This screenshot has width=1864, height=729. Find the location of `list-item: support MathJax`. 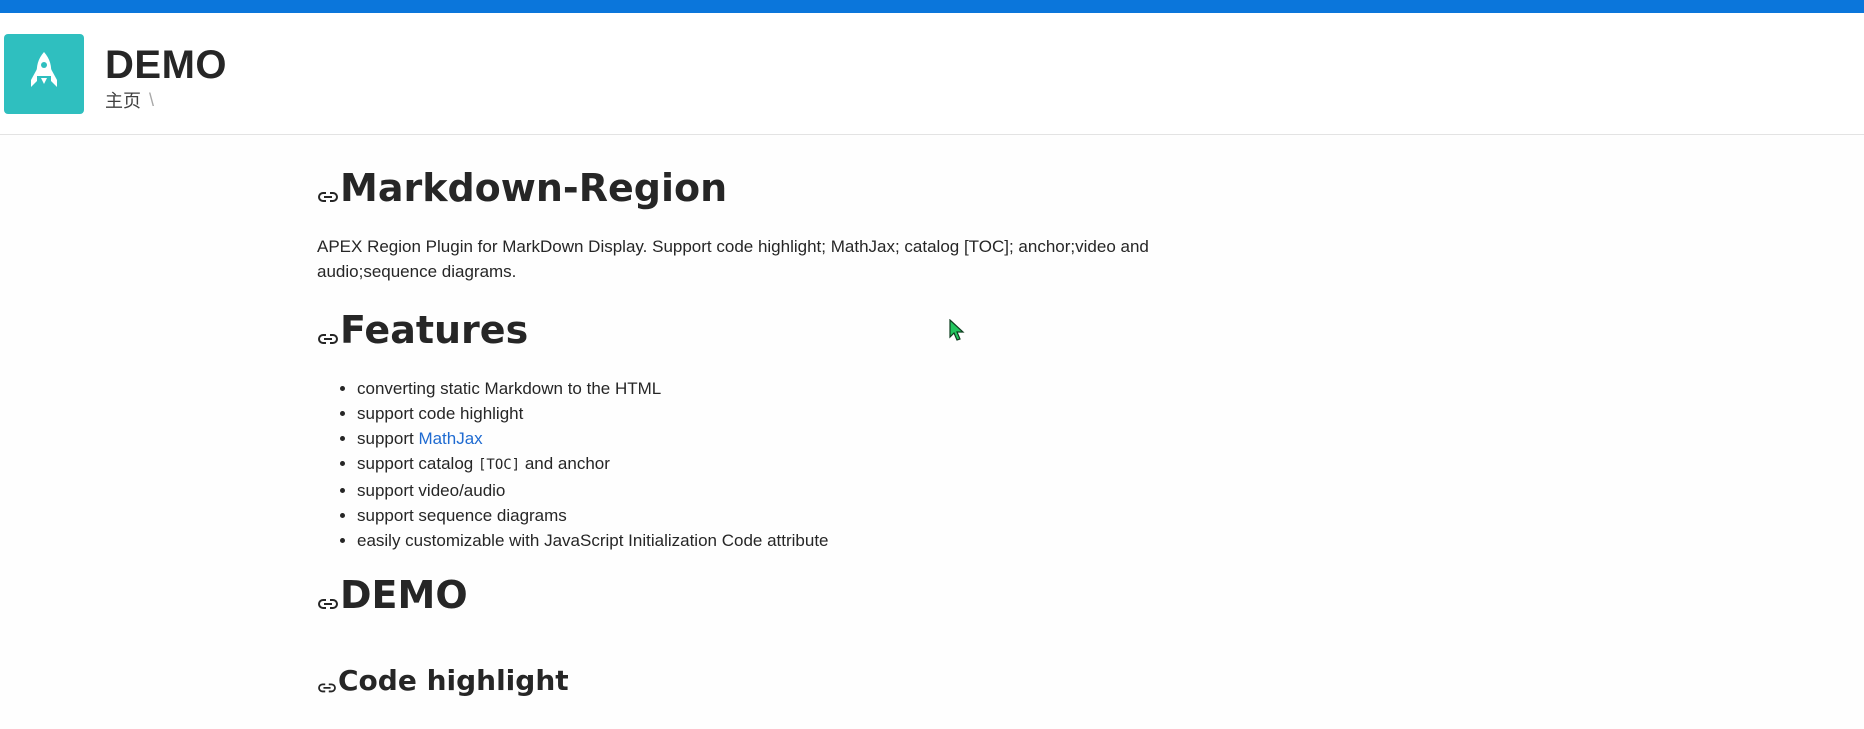

list-item: support MathJax is located at coordinates (777, 438).